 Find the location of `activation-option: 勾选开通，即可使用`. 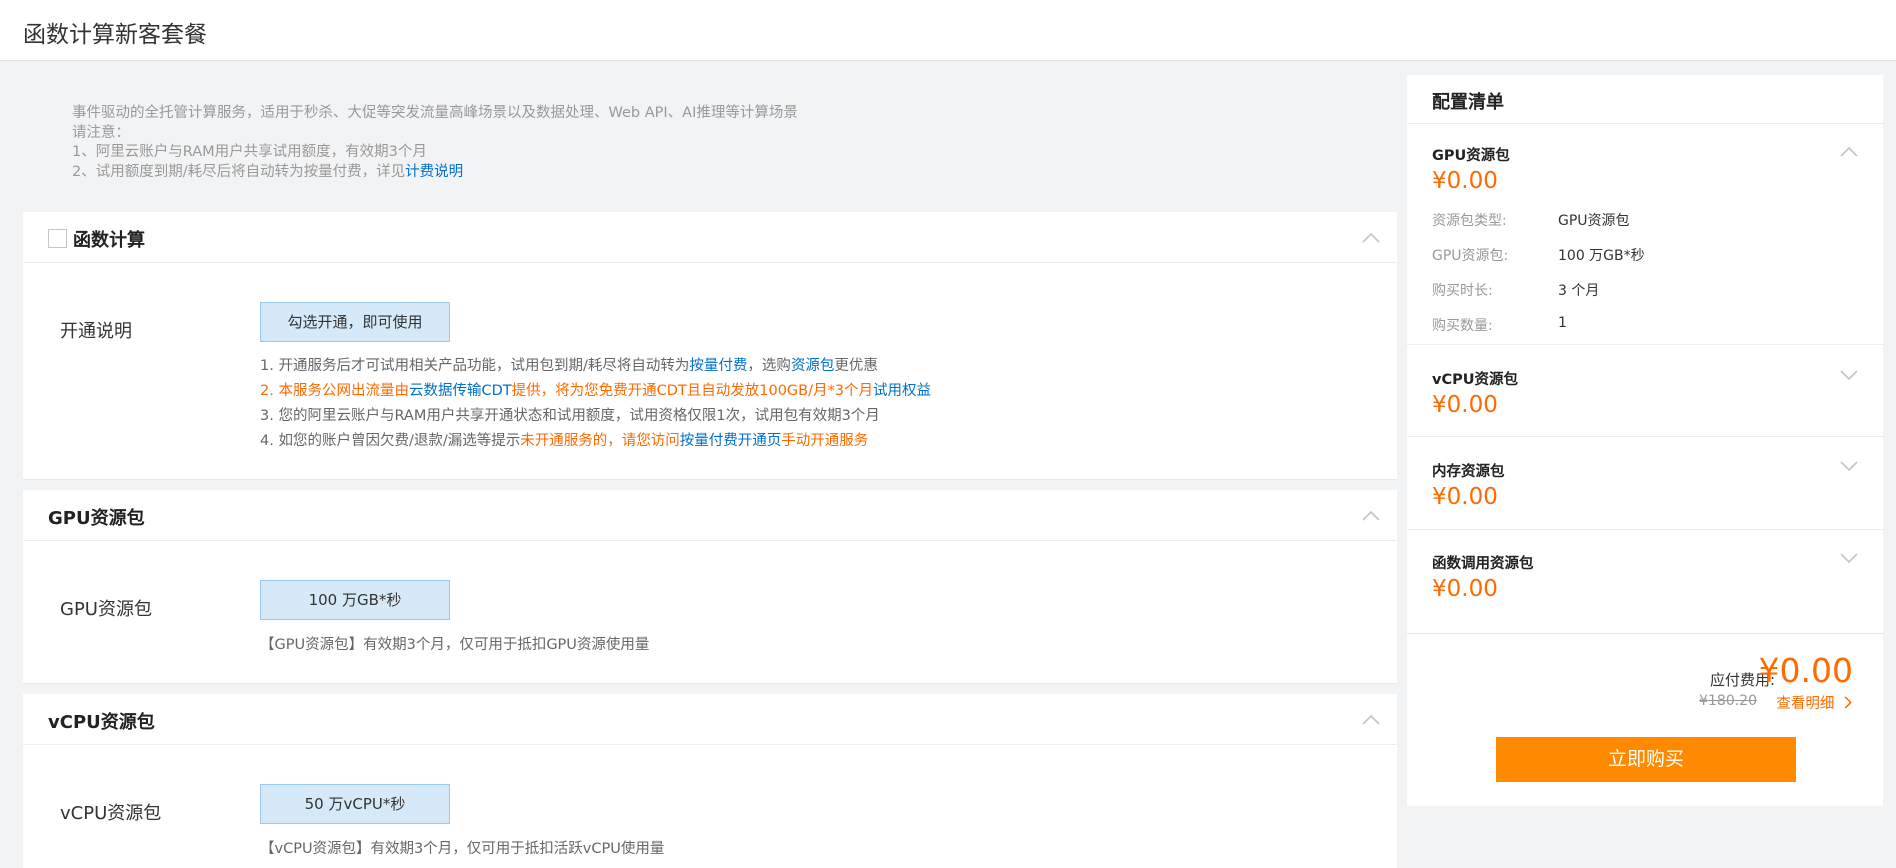

activation-option: 勾选开通，即可使用 is located at coordinates (355, 322).